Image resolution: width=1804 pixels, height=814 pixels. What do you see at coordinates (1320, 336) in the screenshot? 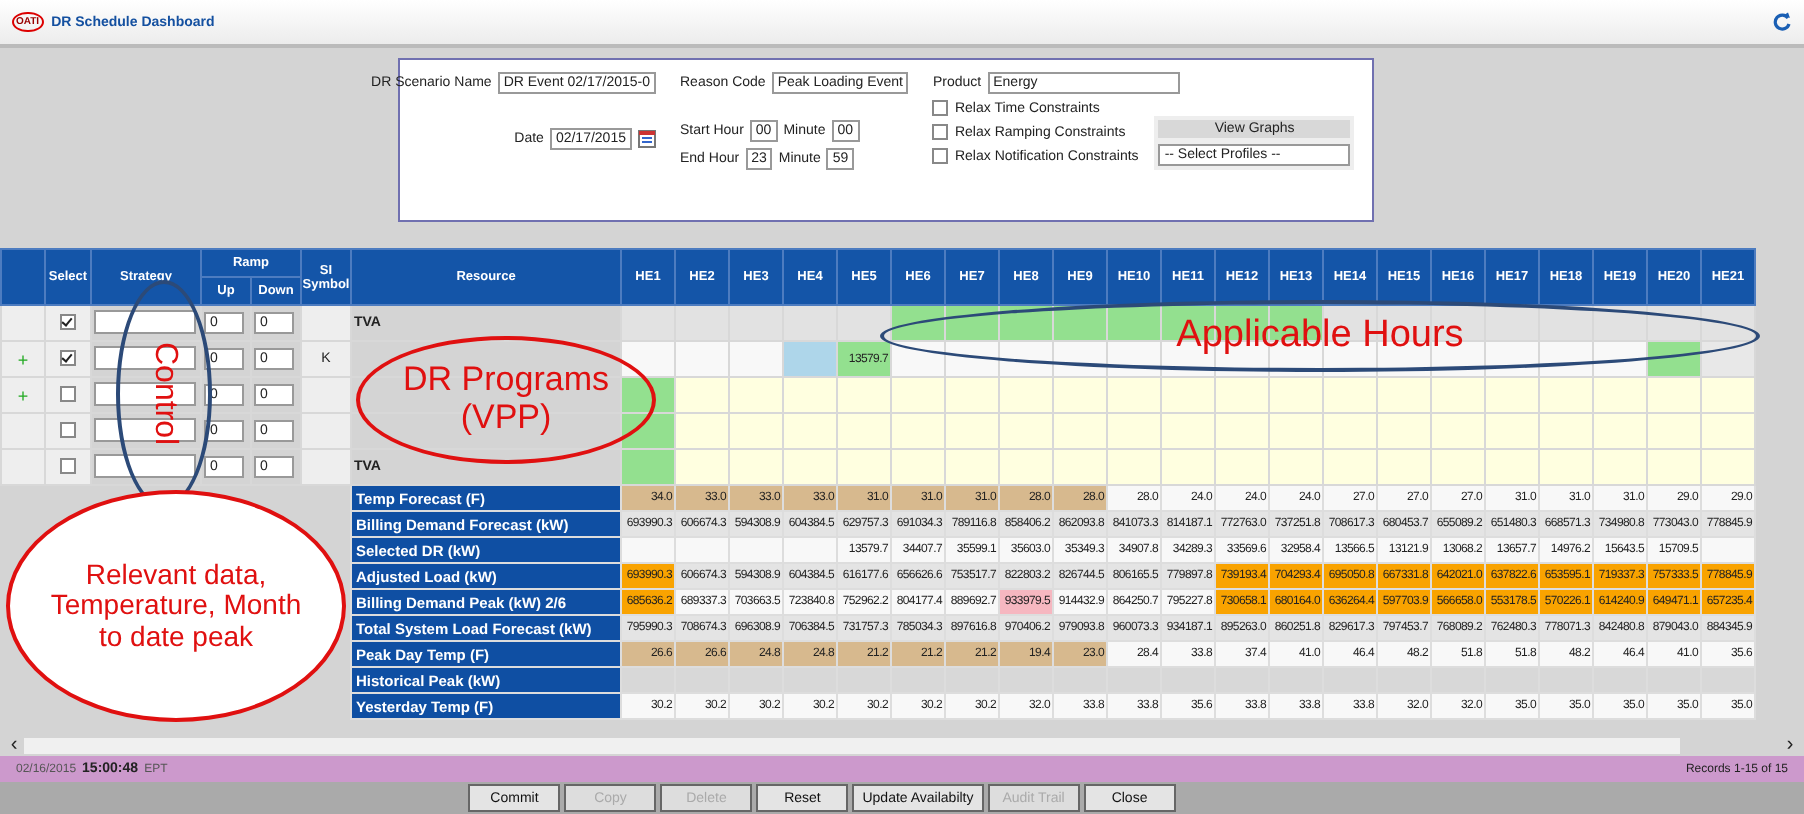
I see `annotation-label: Applicable Hours` at bounding box center [1320, 336].